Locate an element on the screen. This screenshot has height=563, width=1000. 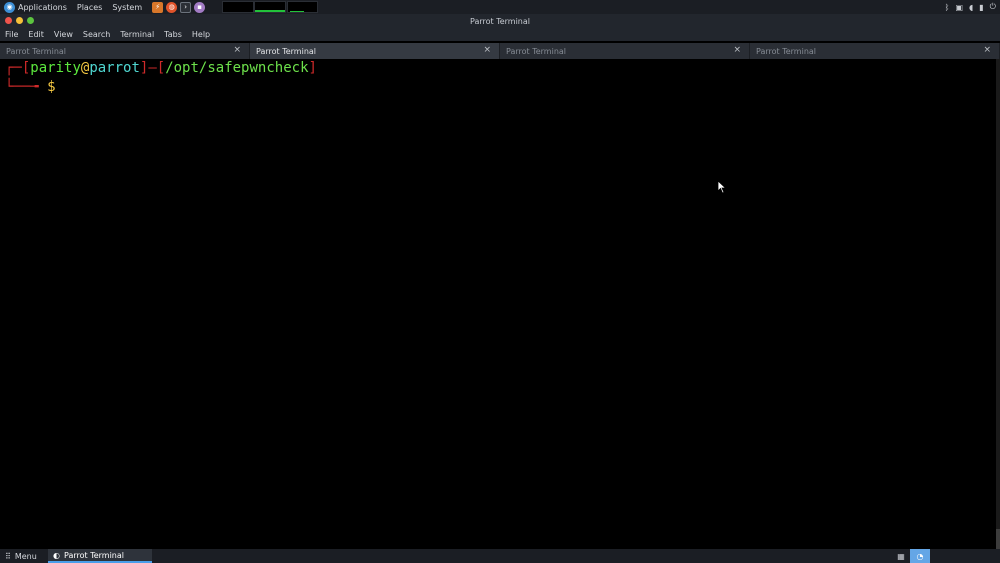
prompt-path-open: [ is located at coordinates (161, 68).